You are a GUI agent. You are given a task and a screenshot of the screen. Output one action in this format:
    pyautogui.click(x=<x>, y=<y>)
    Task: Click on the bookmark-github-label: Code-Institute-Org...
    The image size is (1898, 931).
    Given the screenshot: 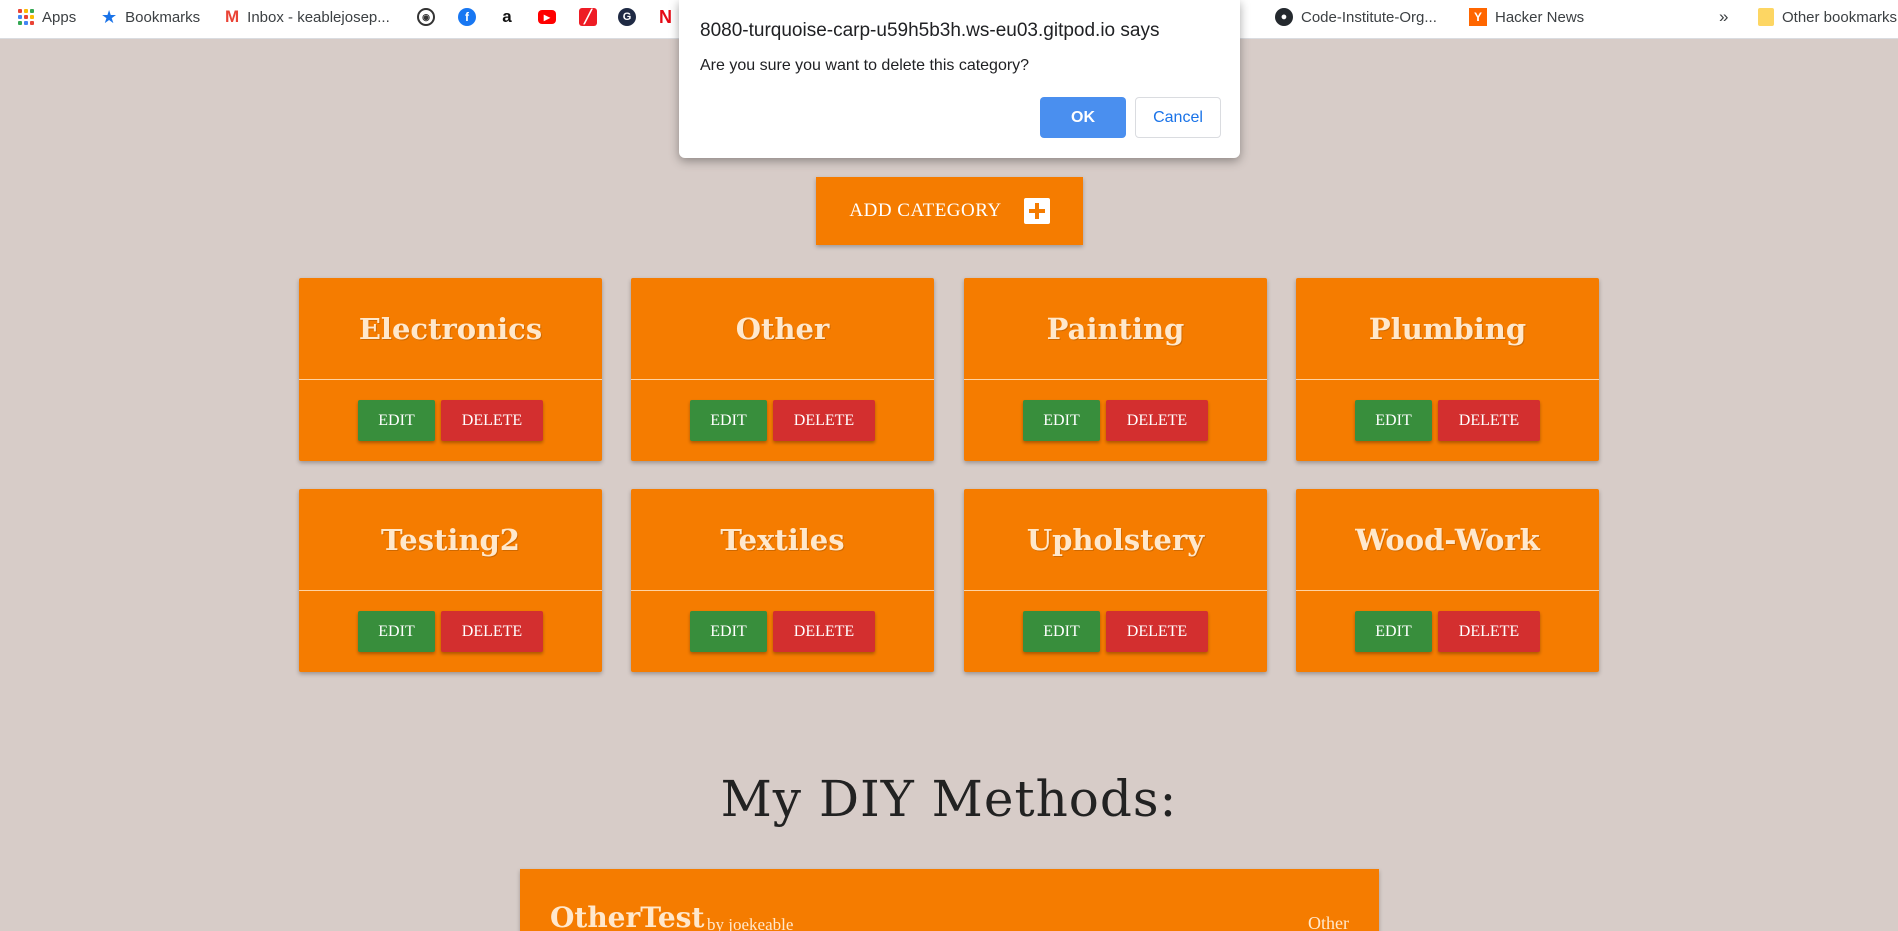 What is the action you would take?
    pyautogui.click(x=1369, y=17)
    